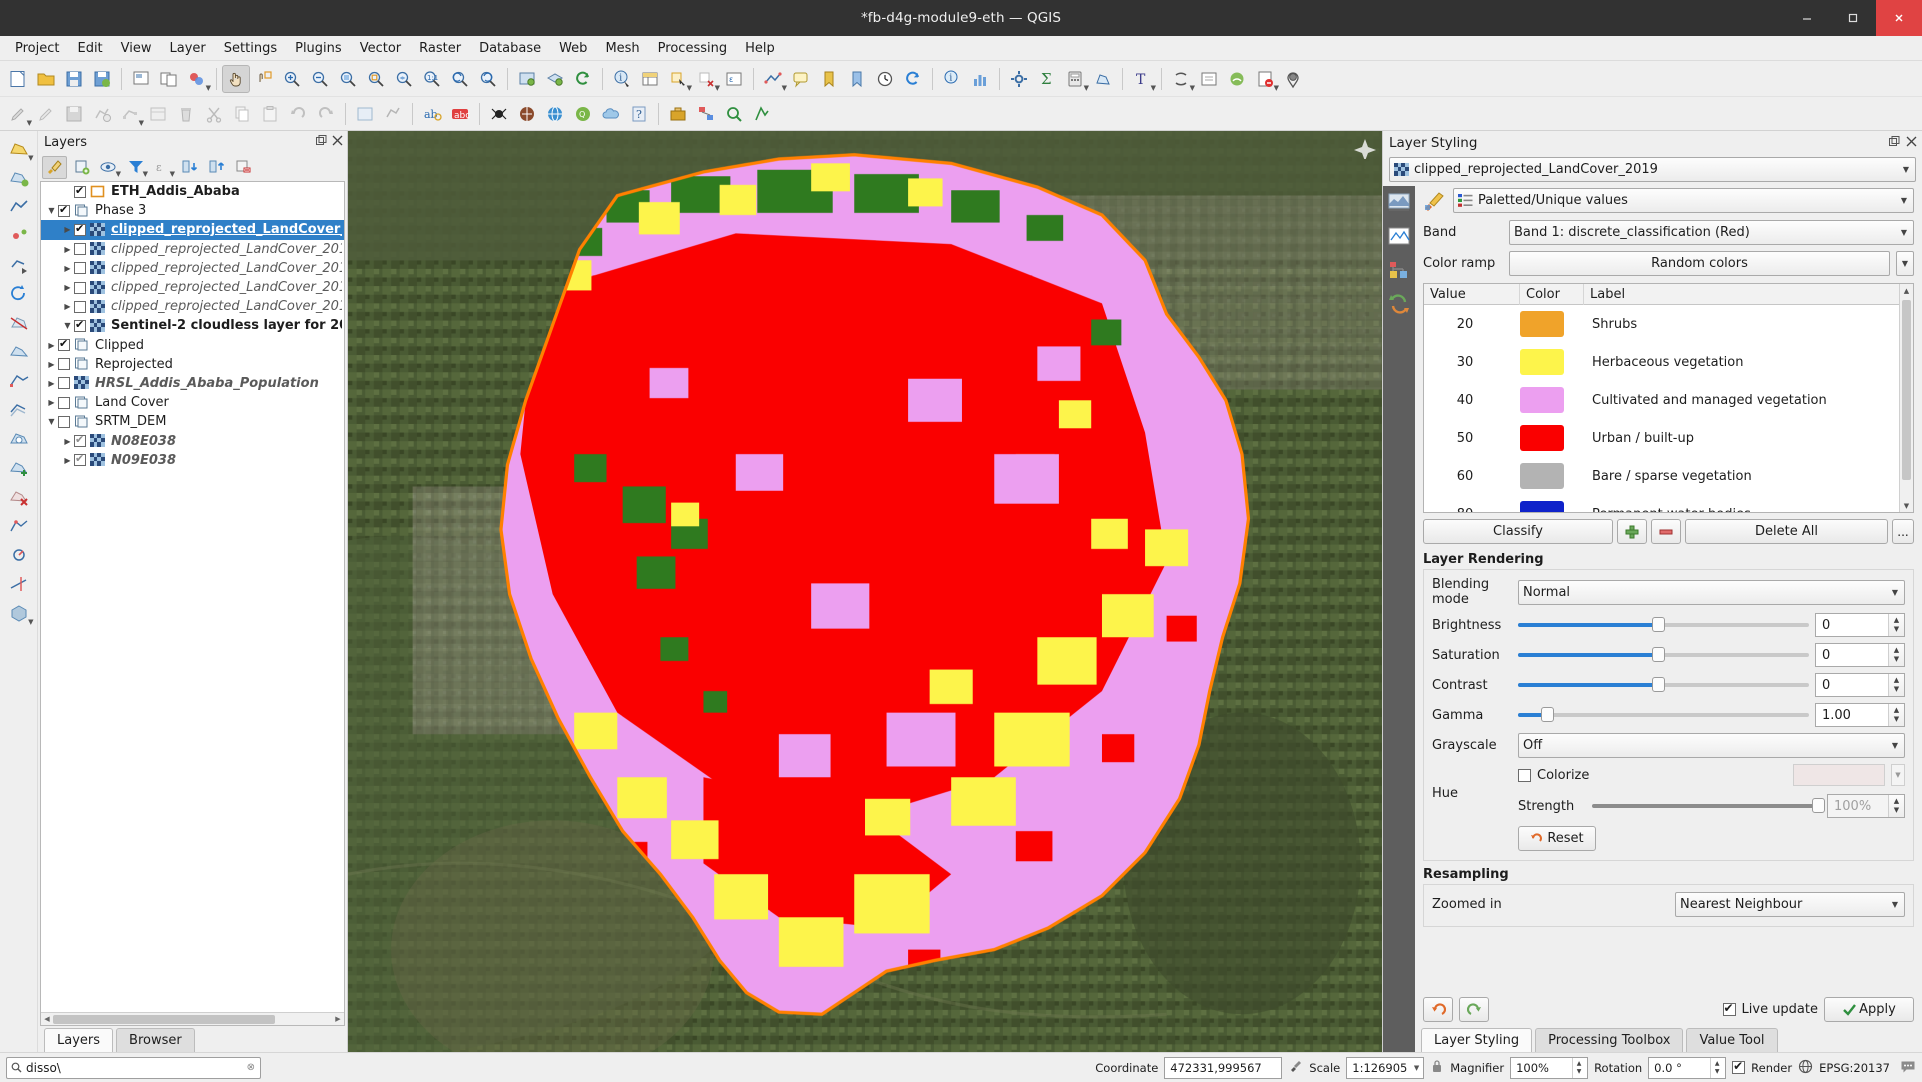 This screenshot has width=1922, height=1082. Describe the element at coordinates (440, 48) in the screenshot. I see `menu-raster: Raster` at that location.